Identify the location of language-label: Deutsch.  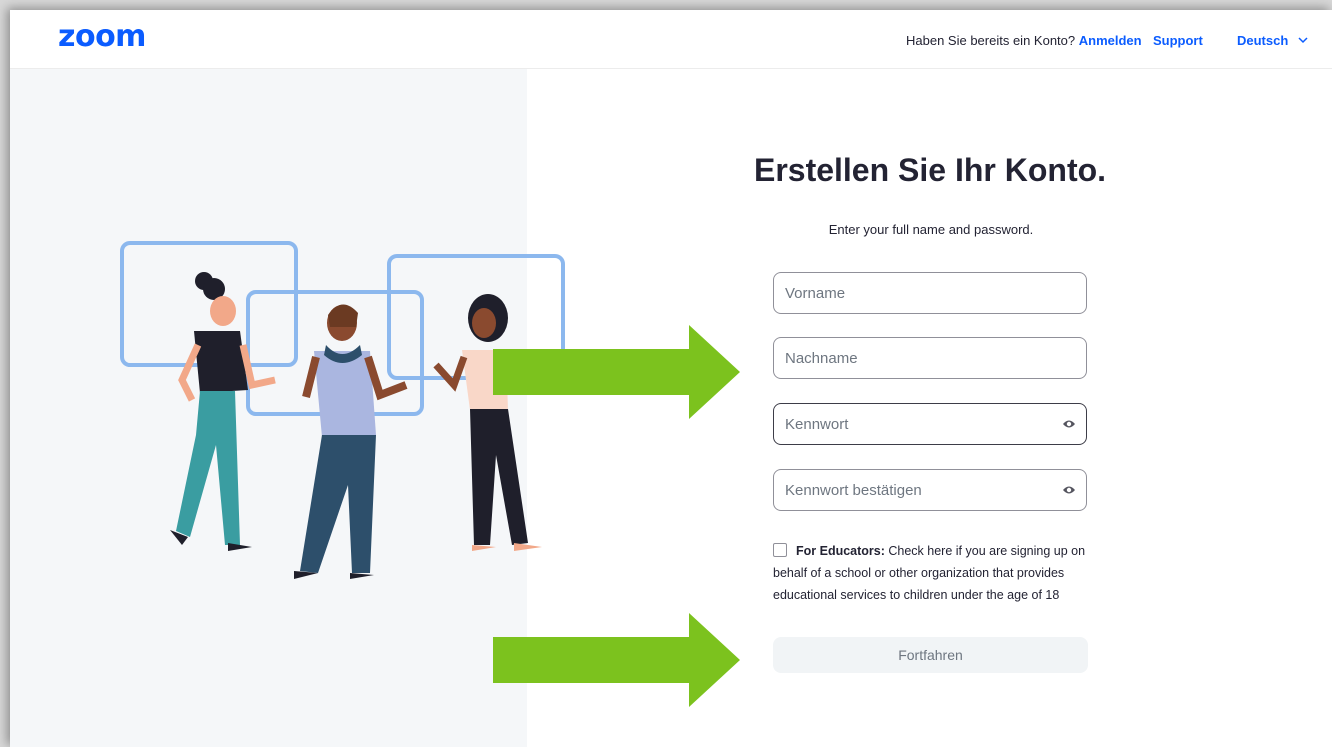
(1263, 40).